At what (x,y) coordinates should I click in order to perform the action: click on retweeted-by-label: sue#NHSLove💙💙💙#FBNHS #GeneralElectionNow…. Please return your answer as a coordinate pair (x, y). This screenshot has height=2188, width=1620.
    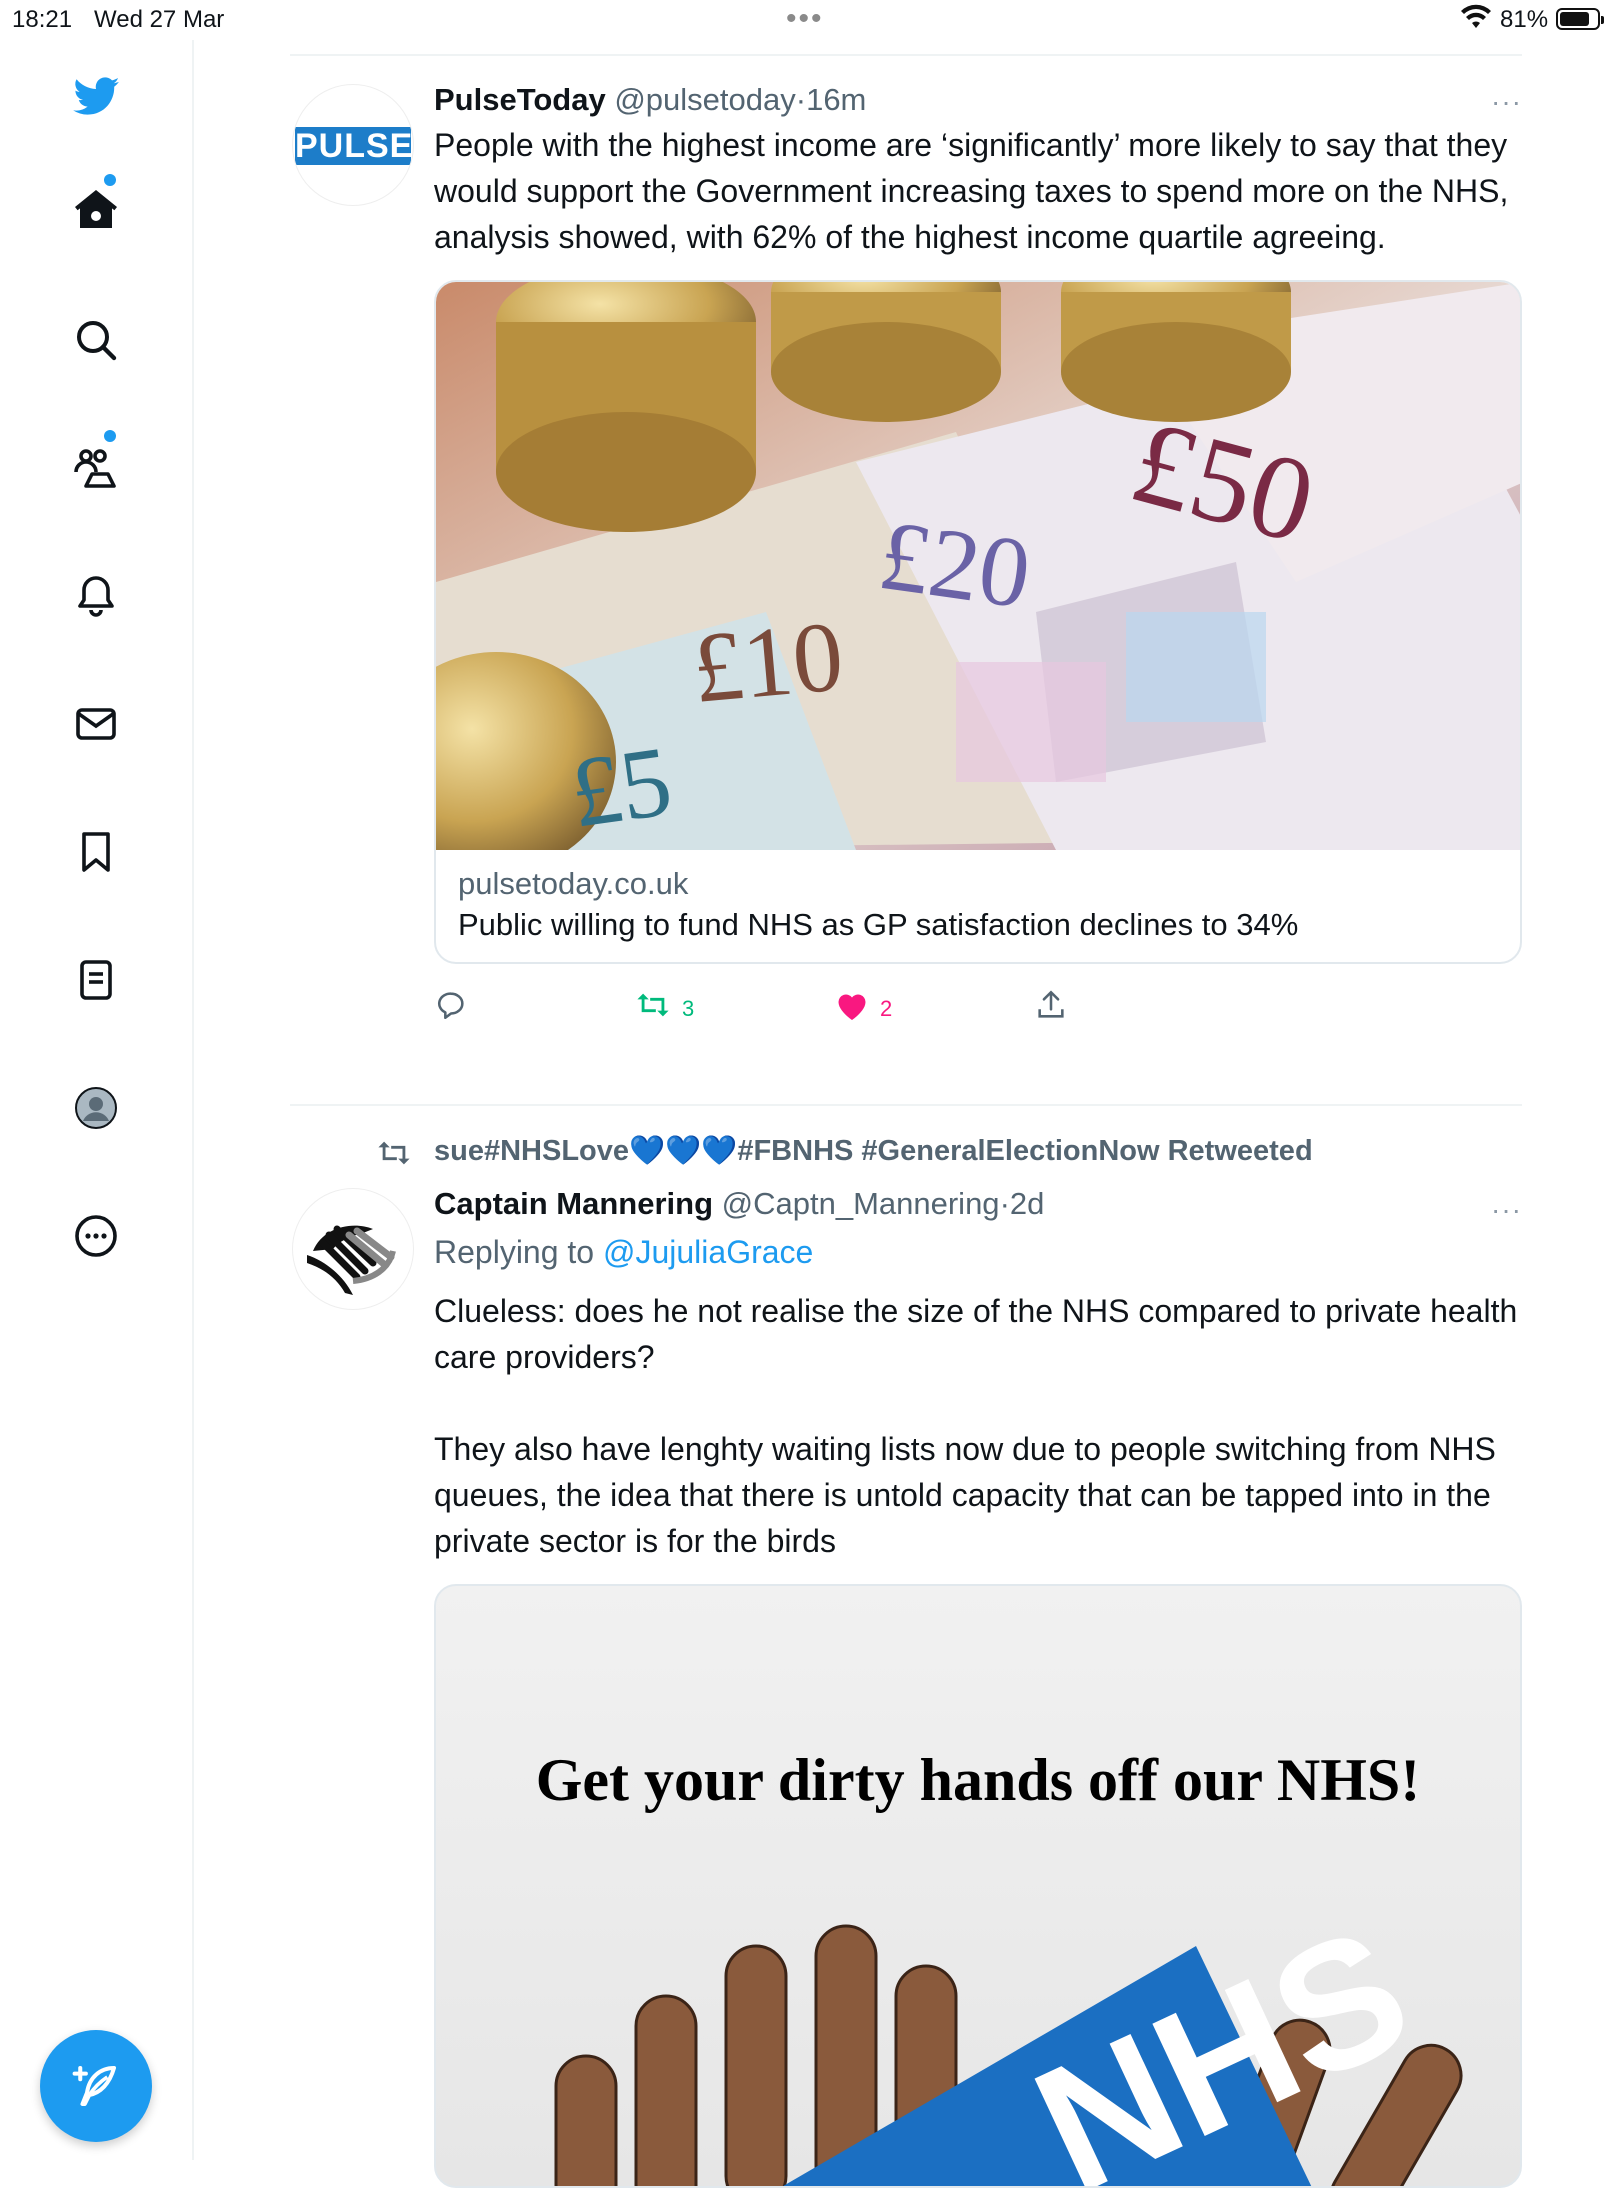
    Looking at the image, I should click on (873, 1151).